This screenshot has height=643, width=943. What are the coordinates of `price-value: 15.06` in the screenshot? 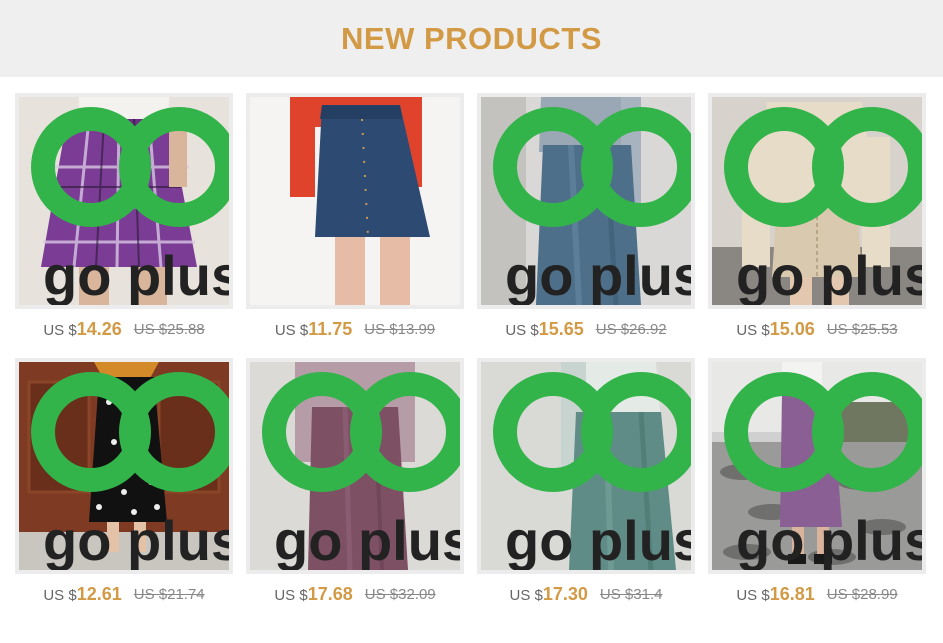 It's located at (792, 328).